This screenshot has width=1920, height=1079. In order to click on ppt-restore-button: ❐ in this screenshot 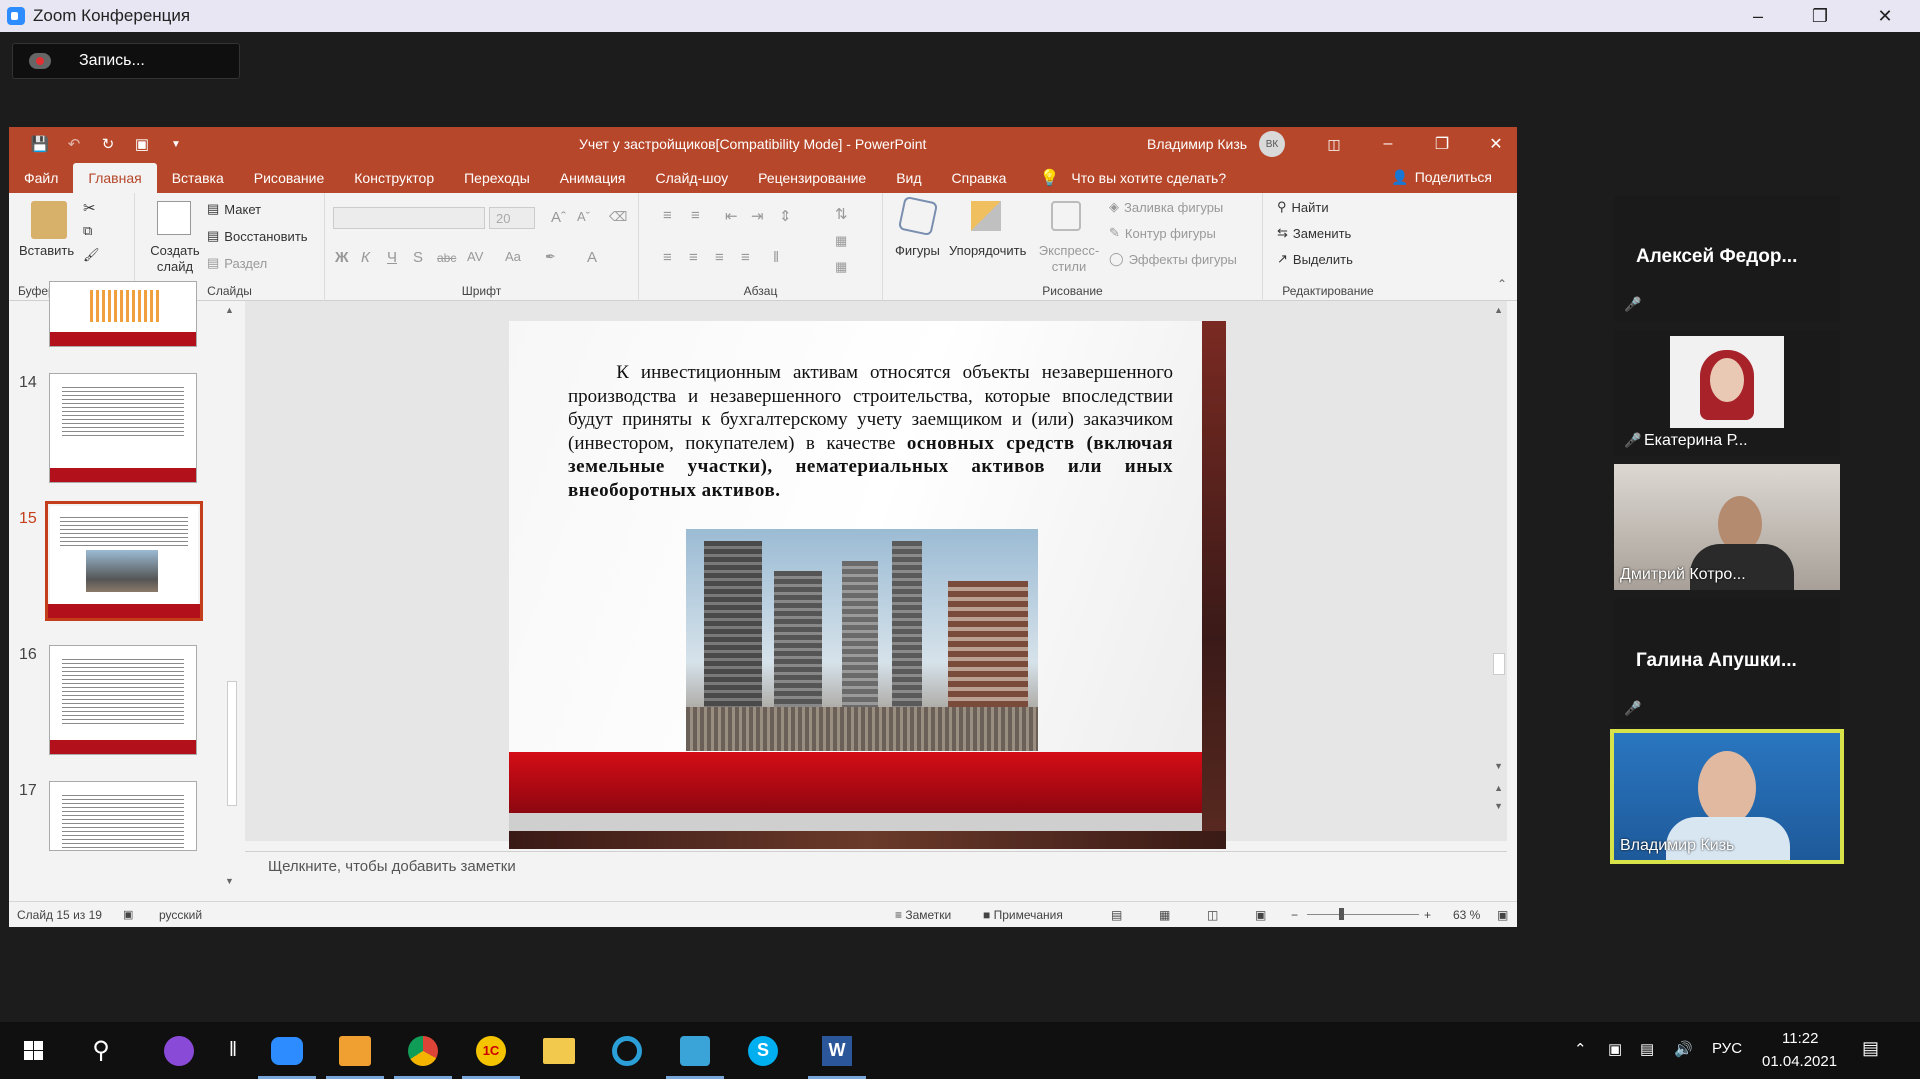, I will do `click(1442, 144)`.